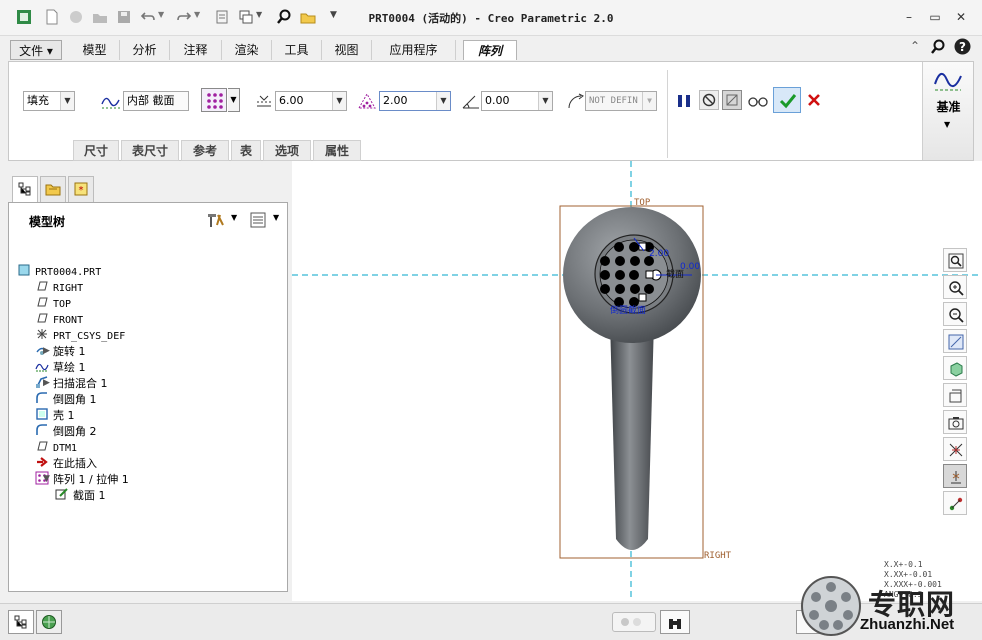 The image size is (982, 640). Describe the element at coordinates (196, 50) in the screenshot. I see `tab-annotate: 注释` at that location.